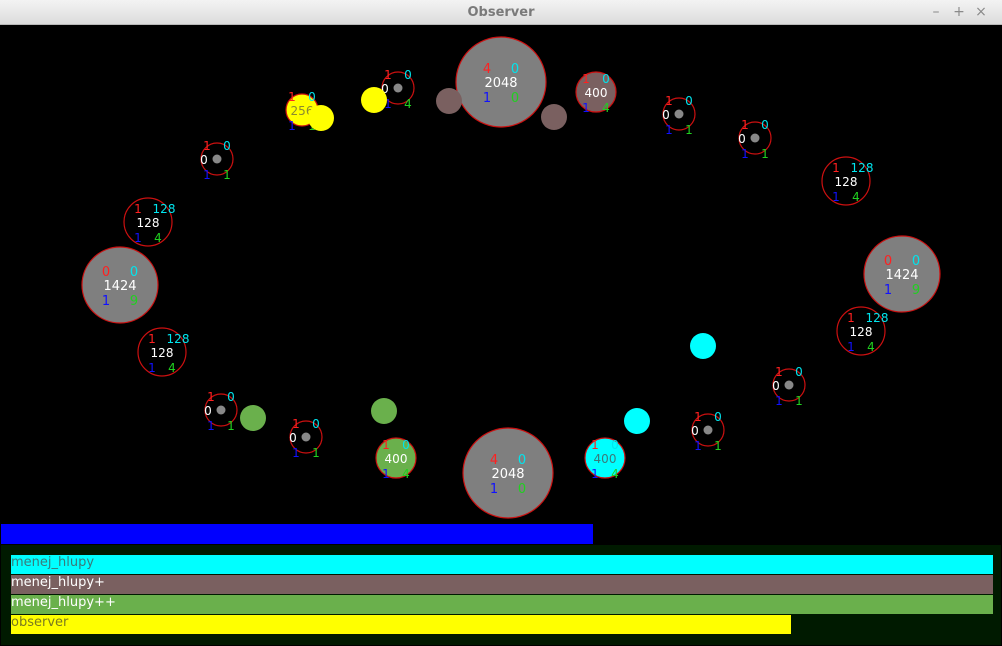  I want to click on cell-brown-400: 1 04001 4, so click(596, 93).